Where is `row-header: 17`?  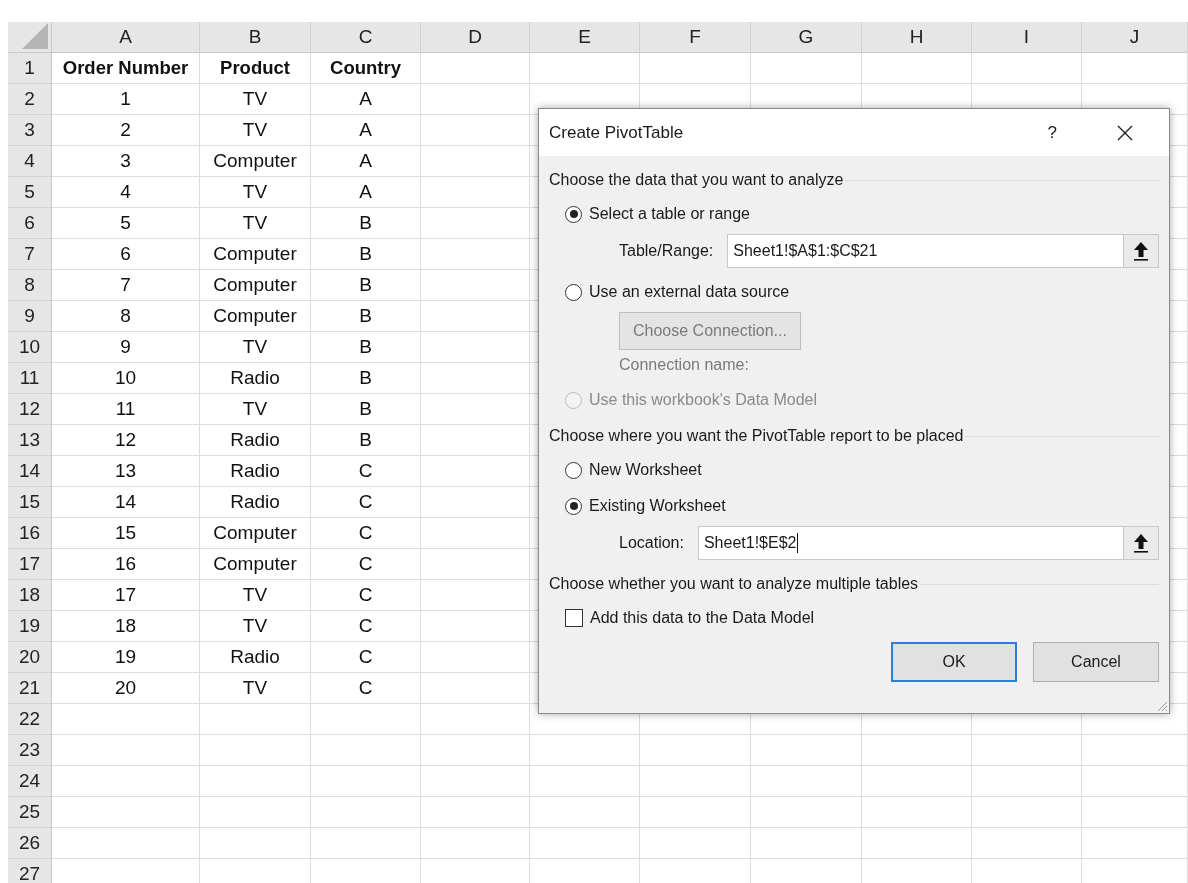
row-header: 17 is located at coordinates (30, 564).